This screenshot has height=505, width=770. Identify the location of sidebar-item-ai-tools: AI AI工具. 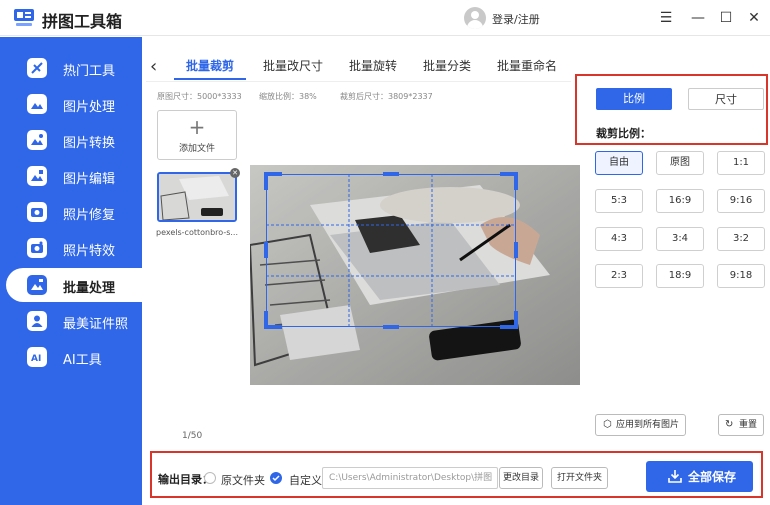
(74, 357).